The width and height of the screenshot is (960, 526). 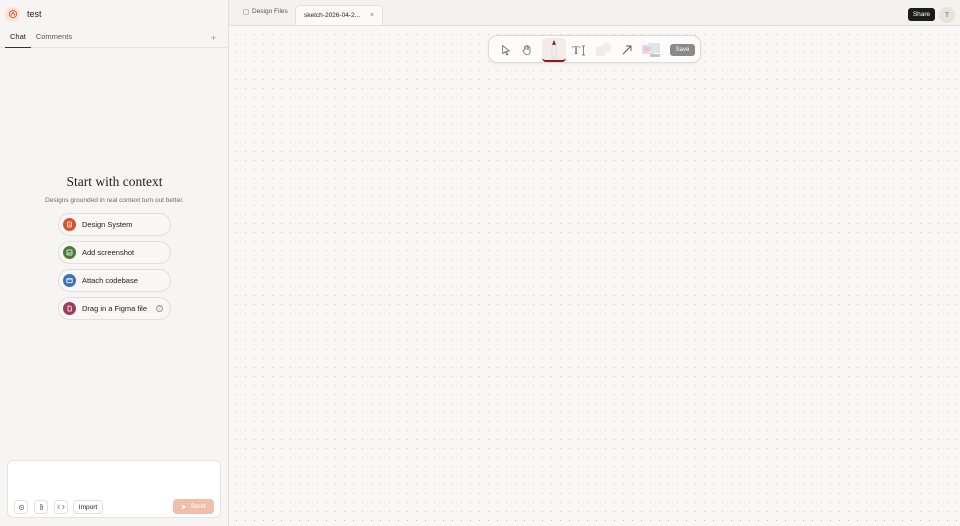 I want to click on hand-pan-icon, so click(x=527, y=50).